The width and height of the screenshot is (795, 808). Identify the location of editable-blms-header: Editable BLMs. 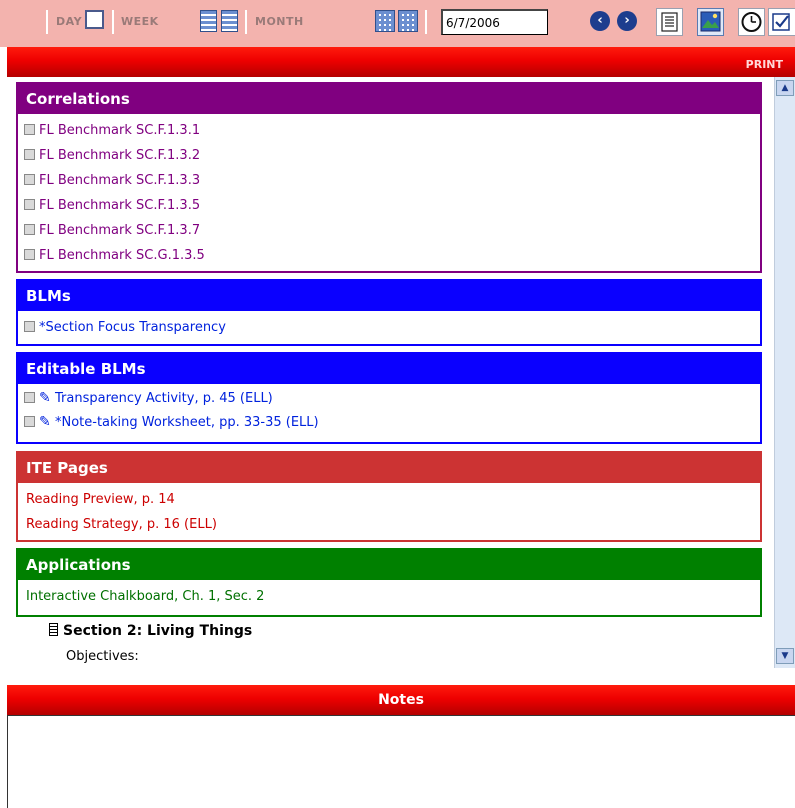
(389, 369).